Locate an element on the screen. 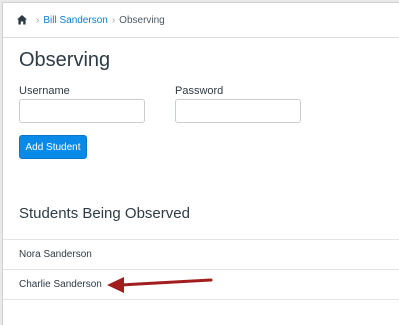  list-item: Nora Sanderson is located at coordinates (201, 255).